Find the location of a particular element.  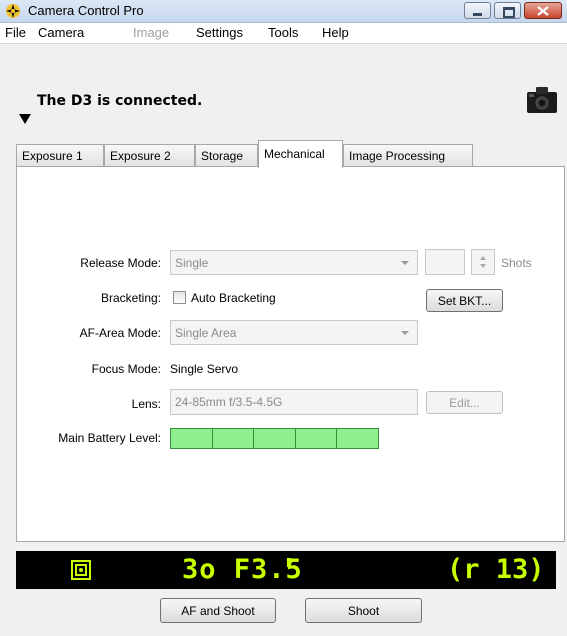

lcd-buffer-readout: (r 13) is located at coordinates (496, 569).